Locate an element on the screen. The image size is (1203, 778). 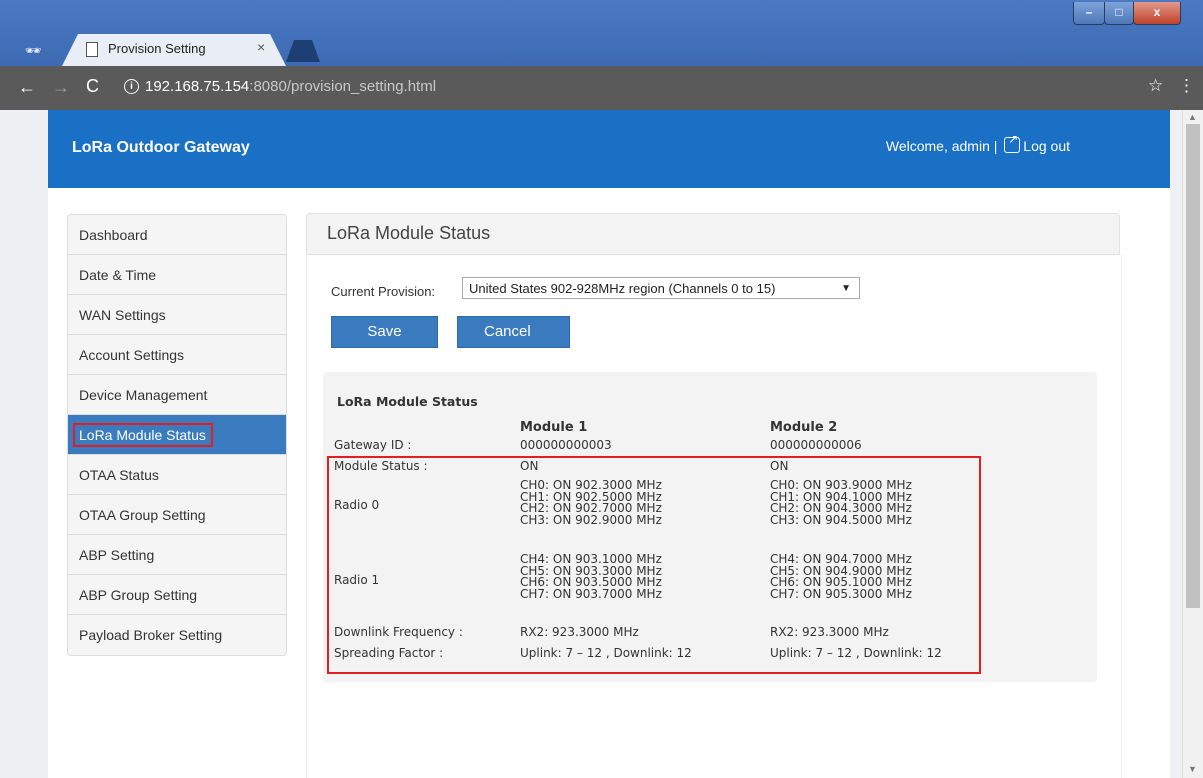
column-header-module-1: Module 1 is located at coordinates (554, 427).